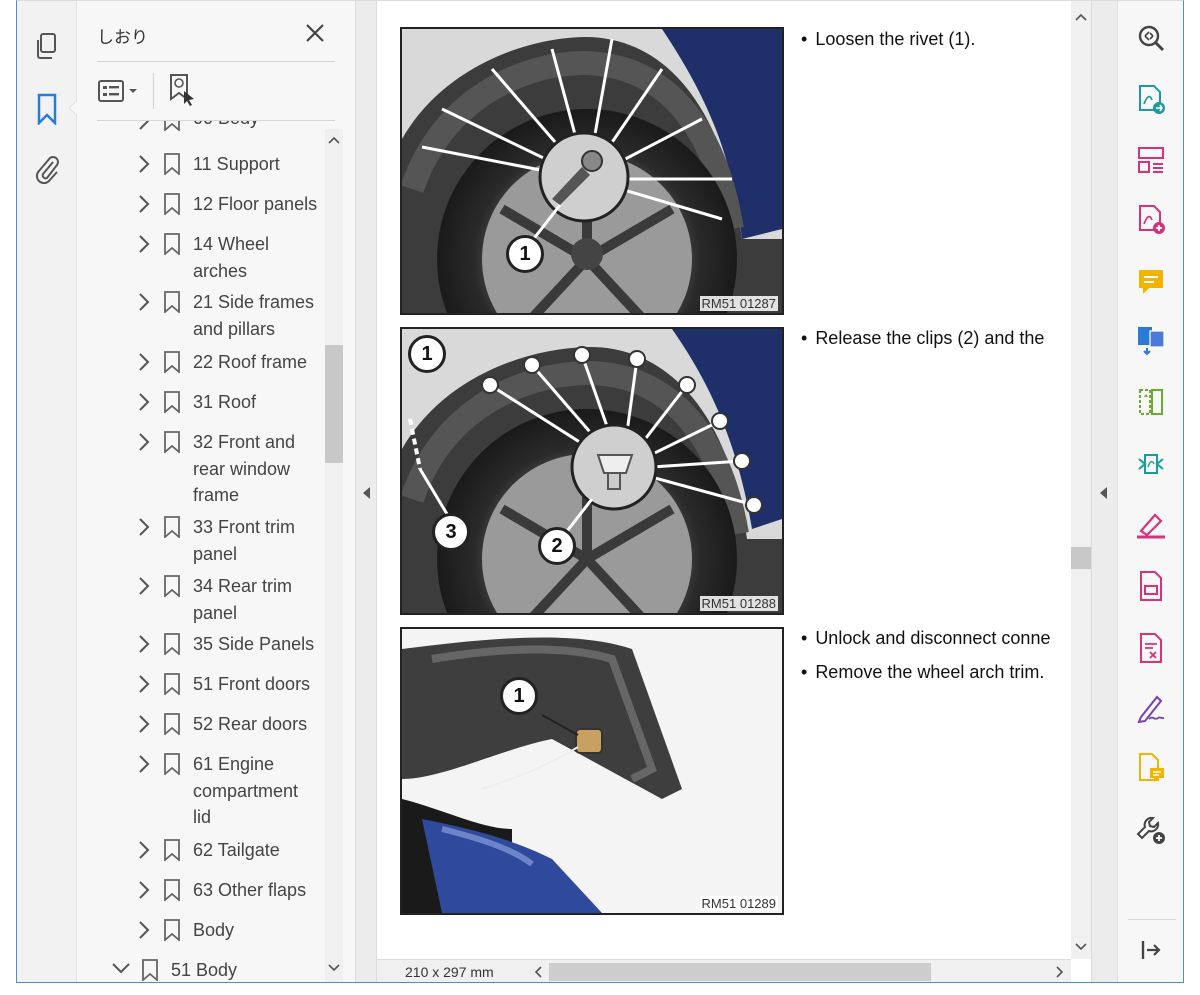 The image size is (1200, 995). Describe the element at coordinates (1151, 220) in the screenshot. I see `create-pdf-button` at that location.